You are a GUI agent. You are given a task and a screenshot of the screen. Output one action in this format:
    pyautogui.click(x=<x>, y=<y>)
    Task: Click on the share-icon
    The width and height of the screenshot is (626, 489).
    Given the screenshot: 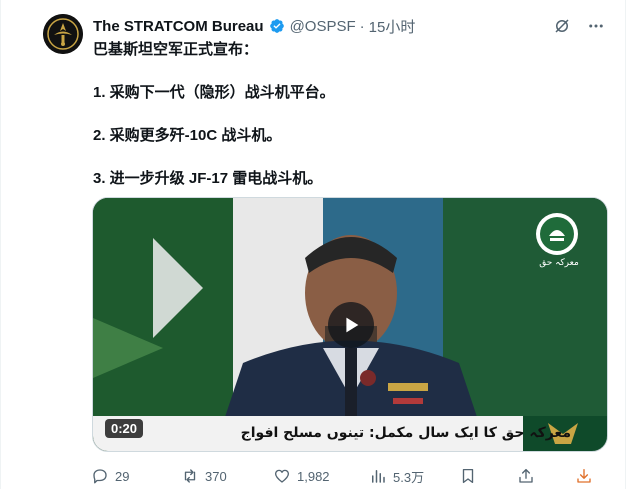 What is the action you would take?
    pyautogui.click(x=526, y=475)
    